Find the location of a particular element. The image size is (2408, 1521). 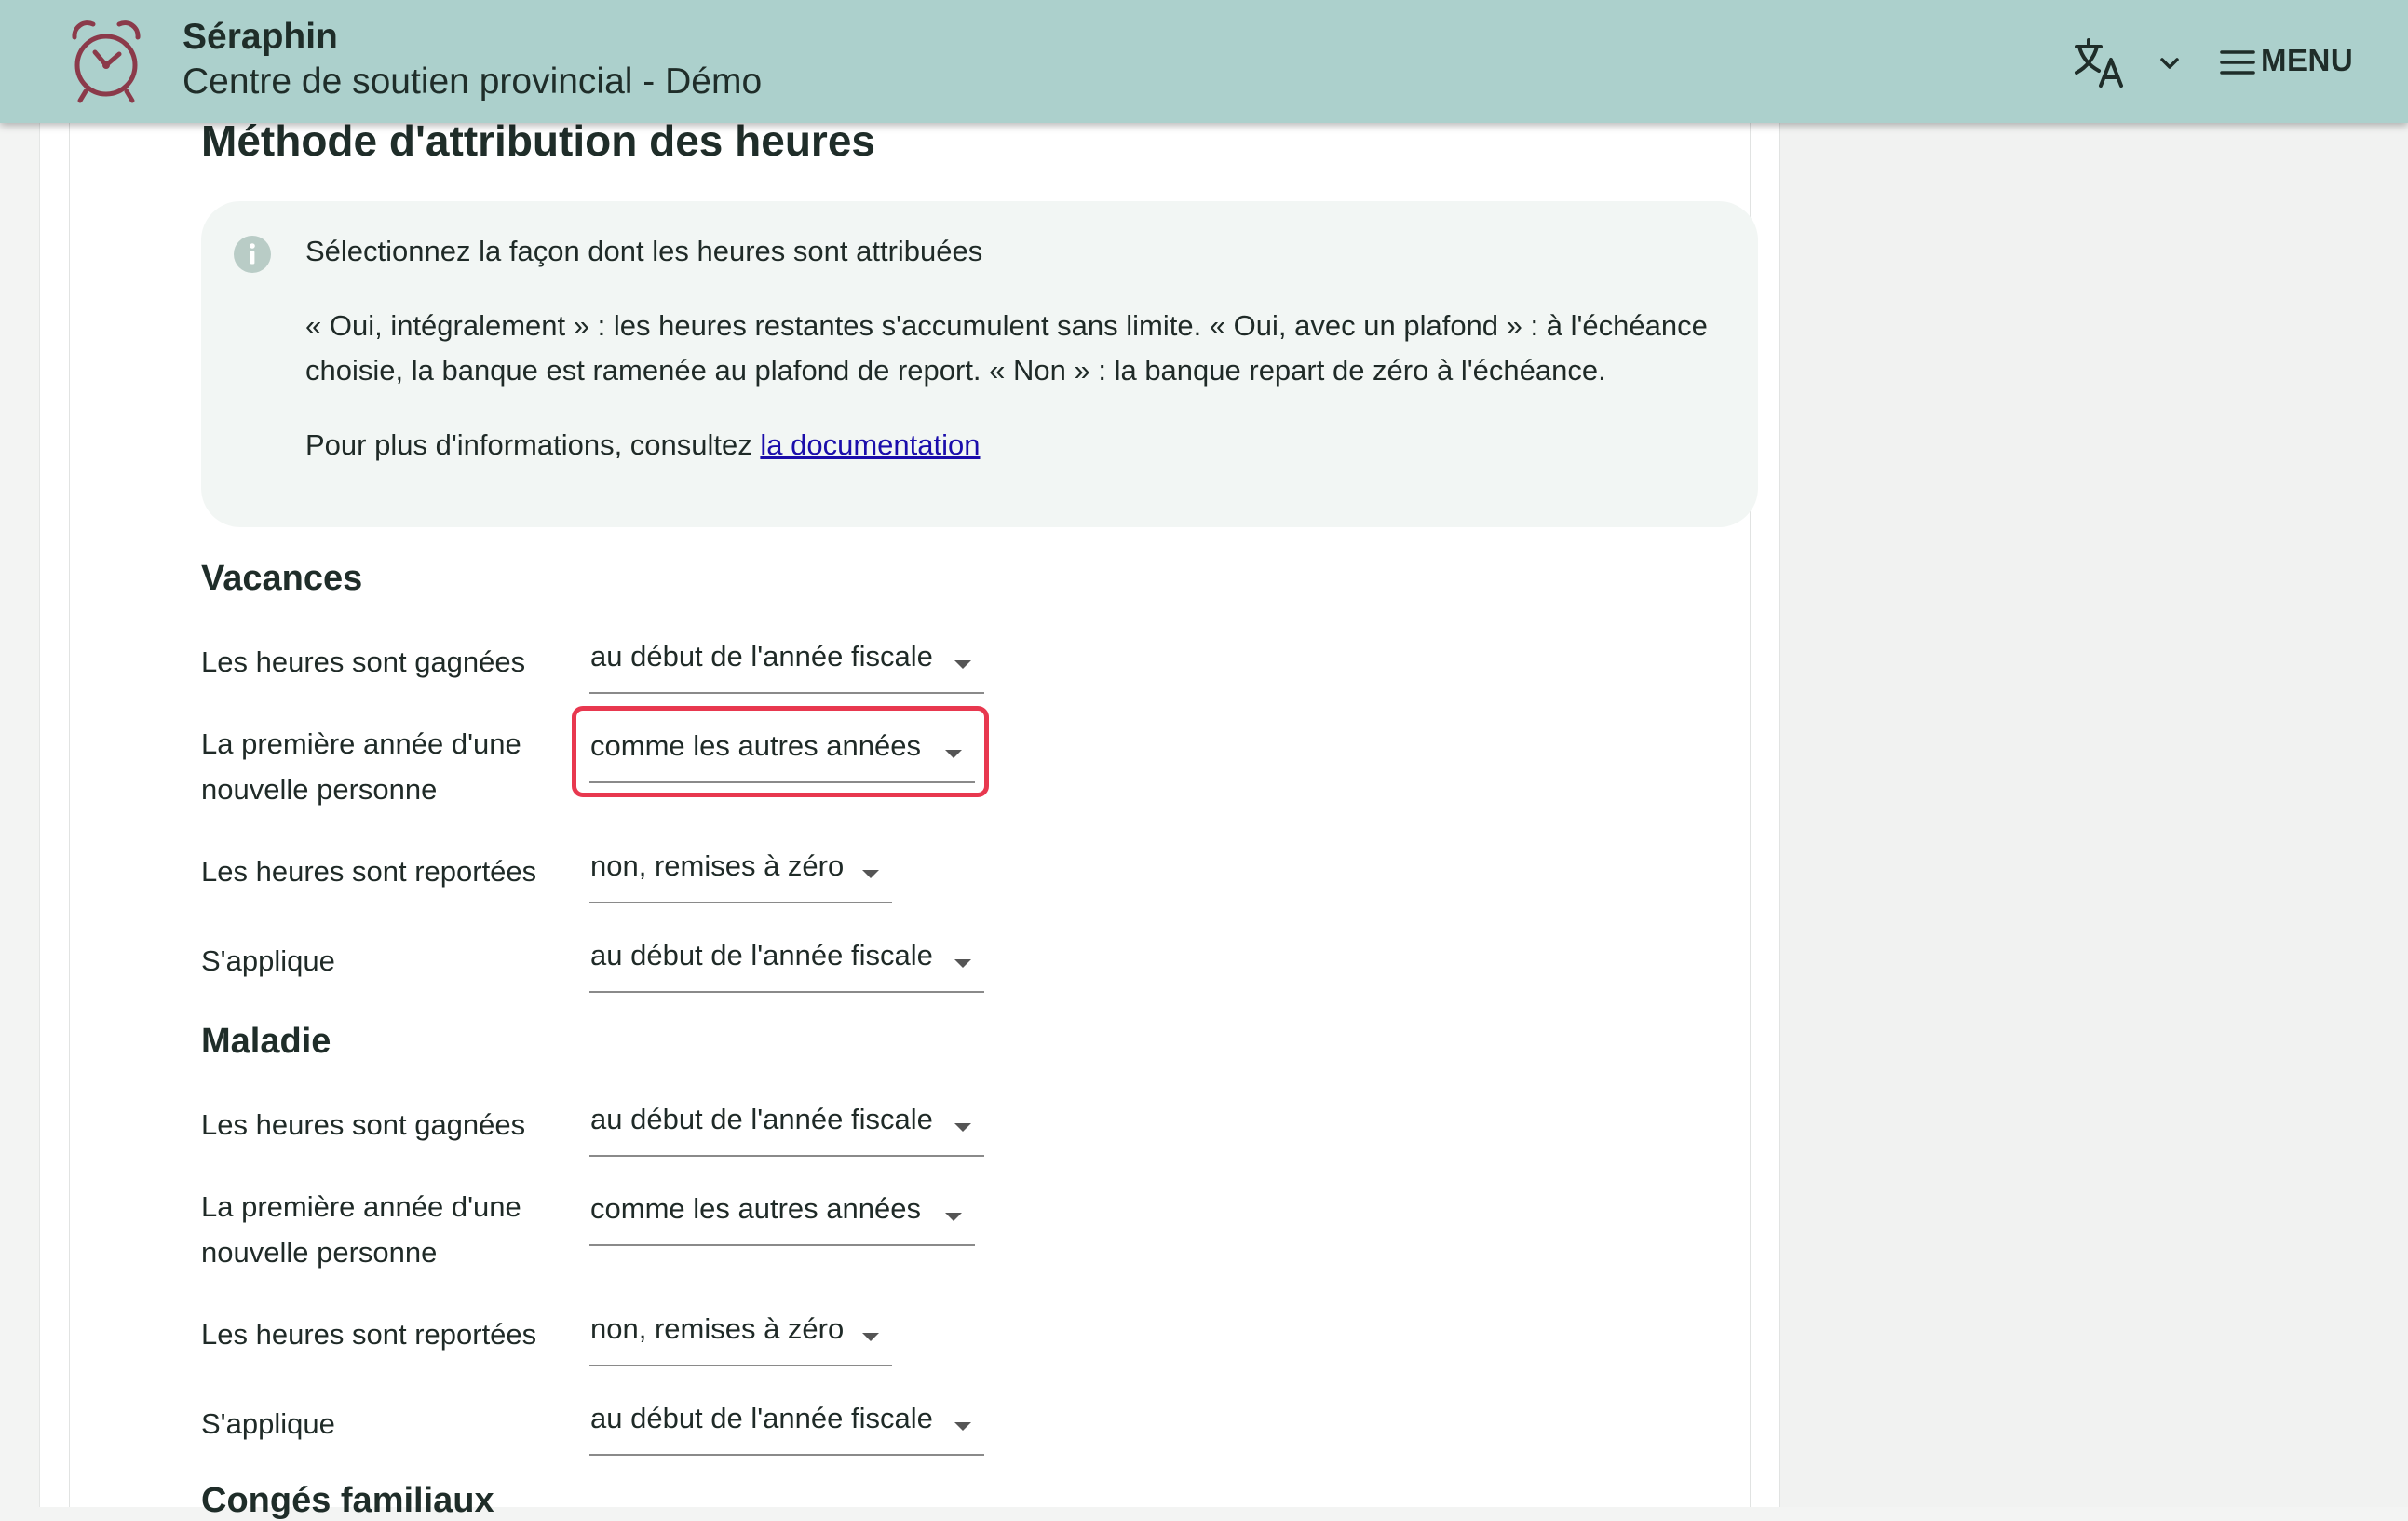

maladie-first-year-select: comme les autres années is located at coordinates (782, 1217).